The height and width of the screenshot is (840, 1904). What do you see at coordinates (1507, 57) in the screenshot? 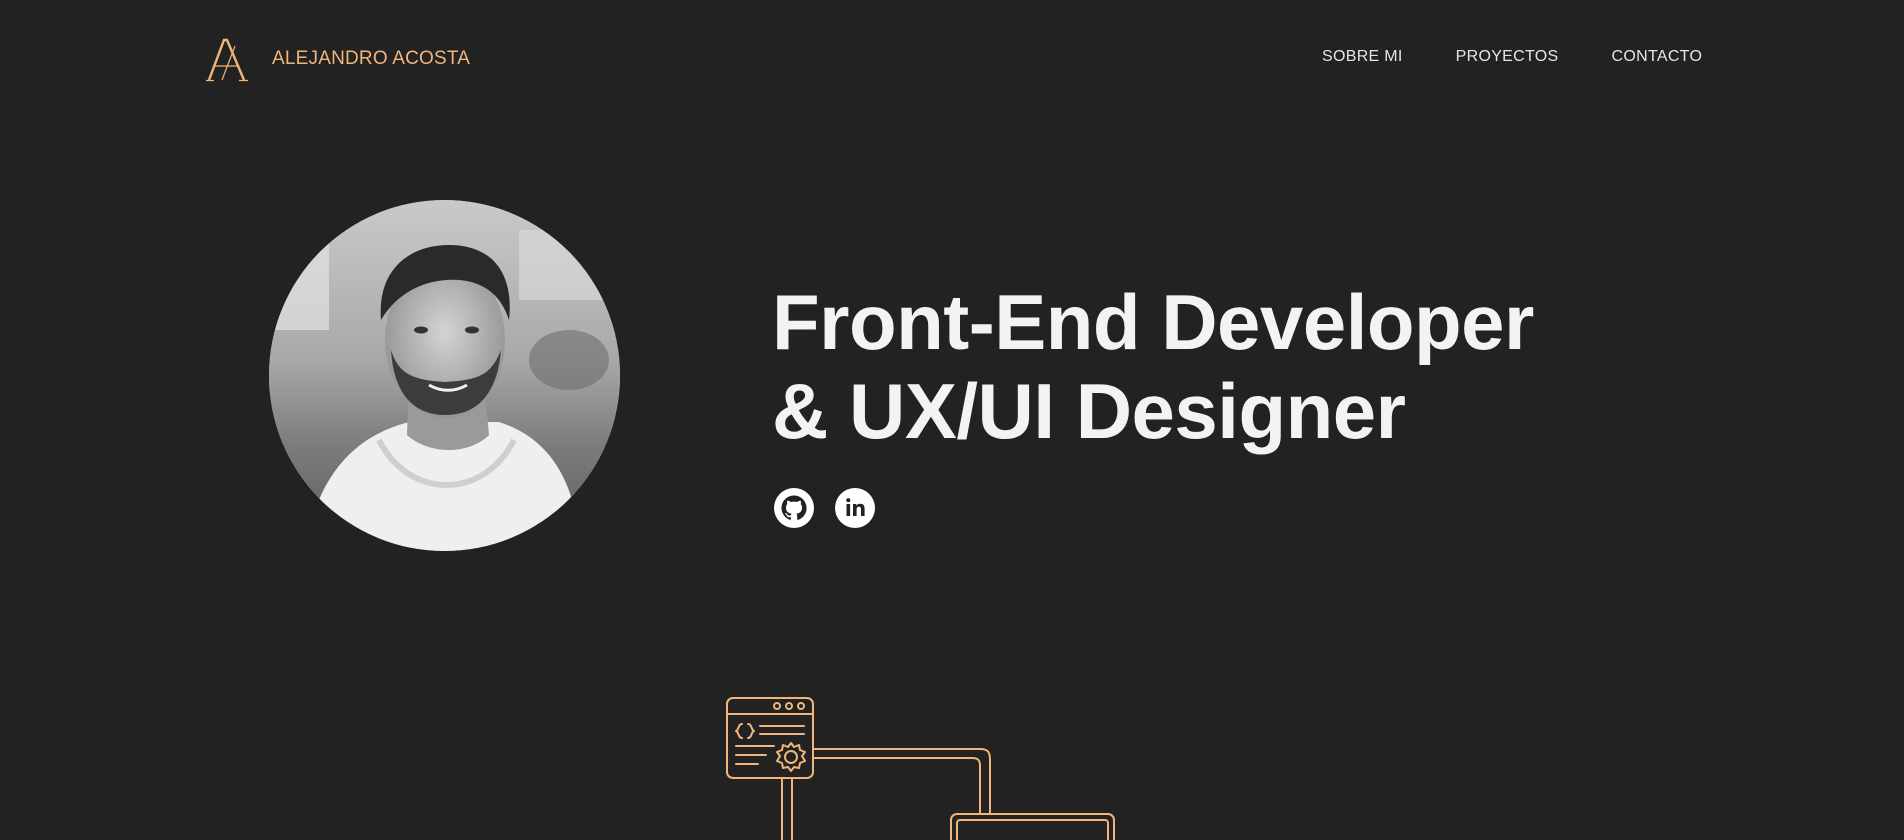
I see `nav-item-proyectos: PROYECTOS` at bounding box center [1507, 57].